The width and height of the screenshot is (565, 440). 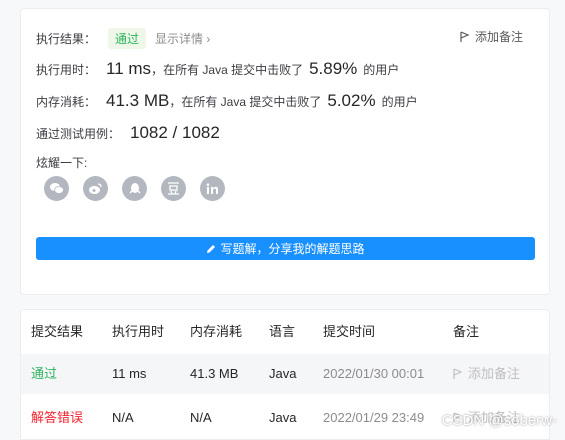 I want to click on runtime-value: 11 ms, so click(x=129, y=68).